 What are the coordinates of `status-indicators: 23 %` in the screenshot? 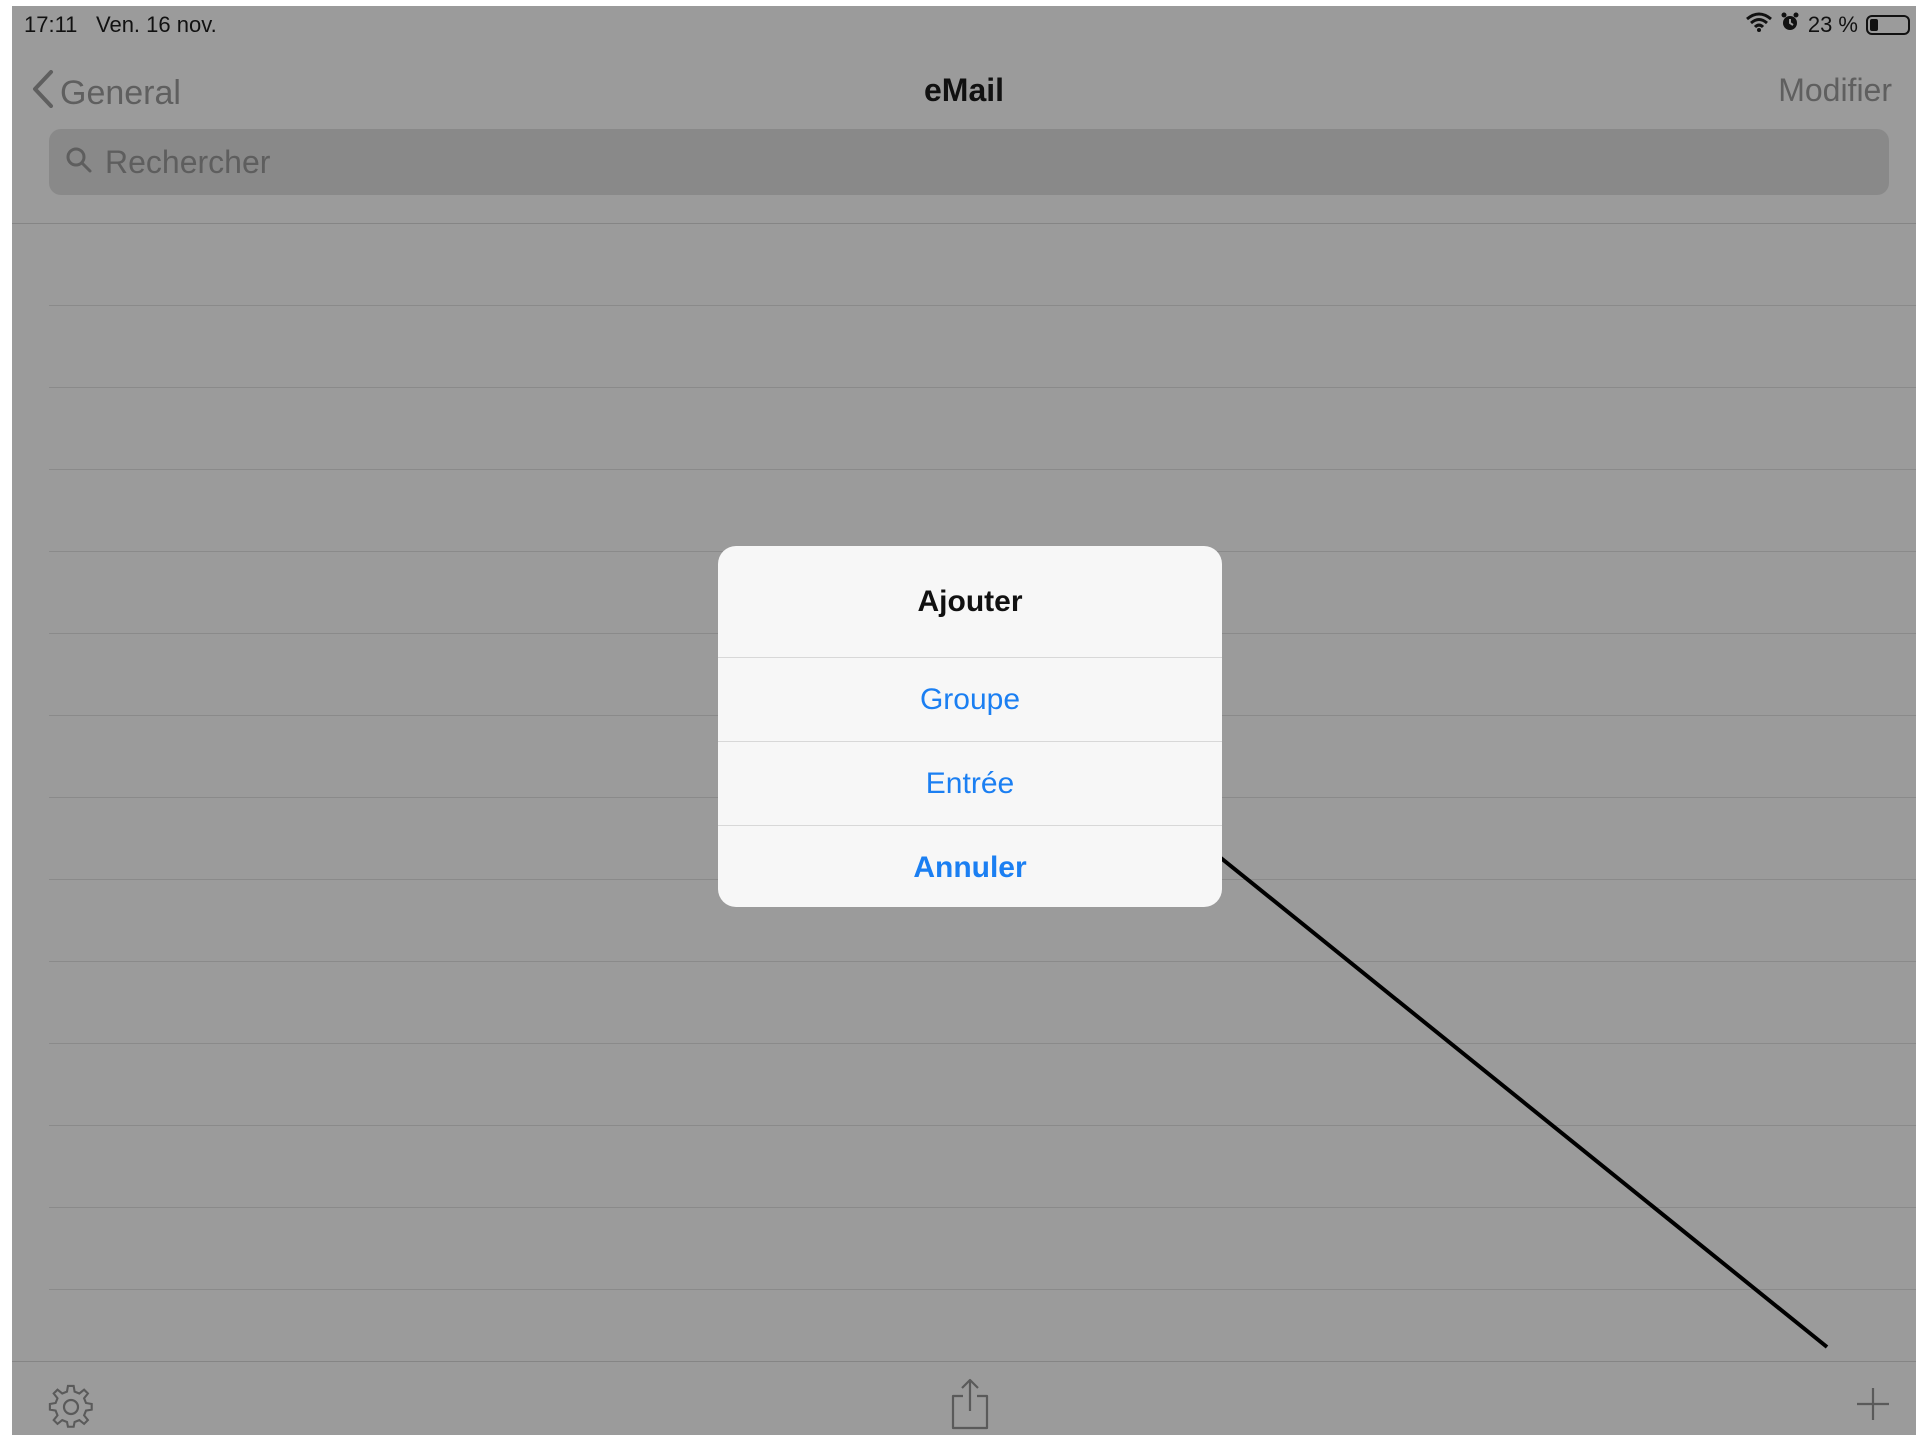 It's located at (1827, 25).